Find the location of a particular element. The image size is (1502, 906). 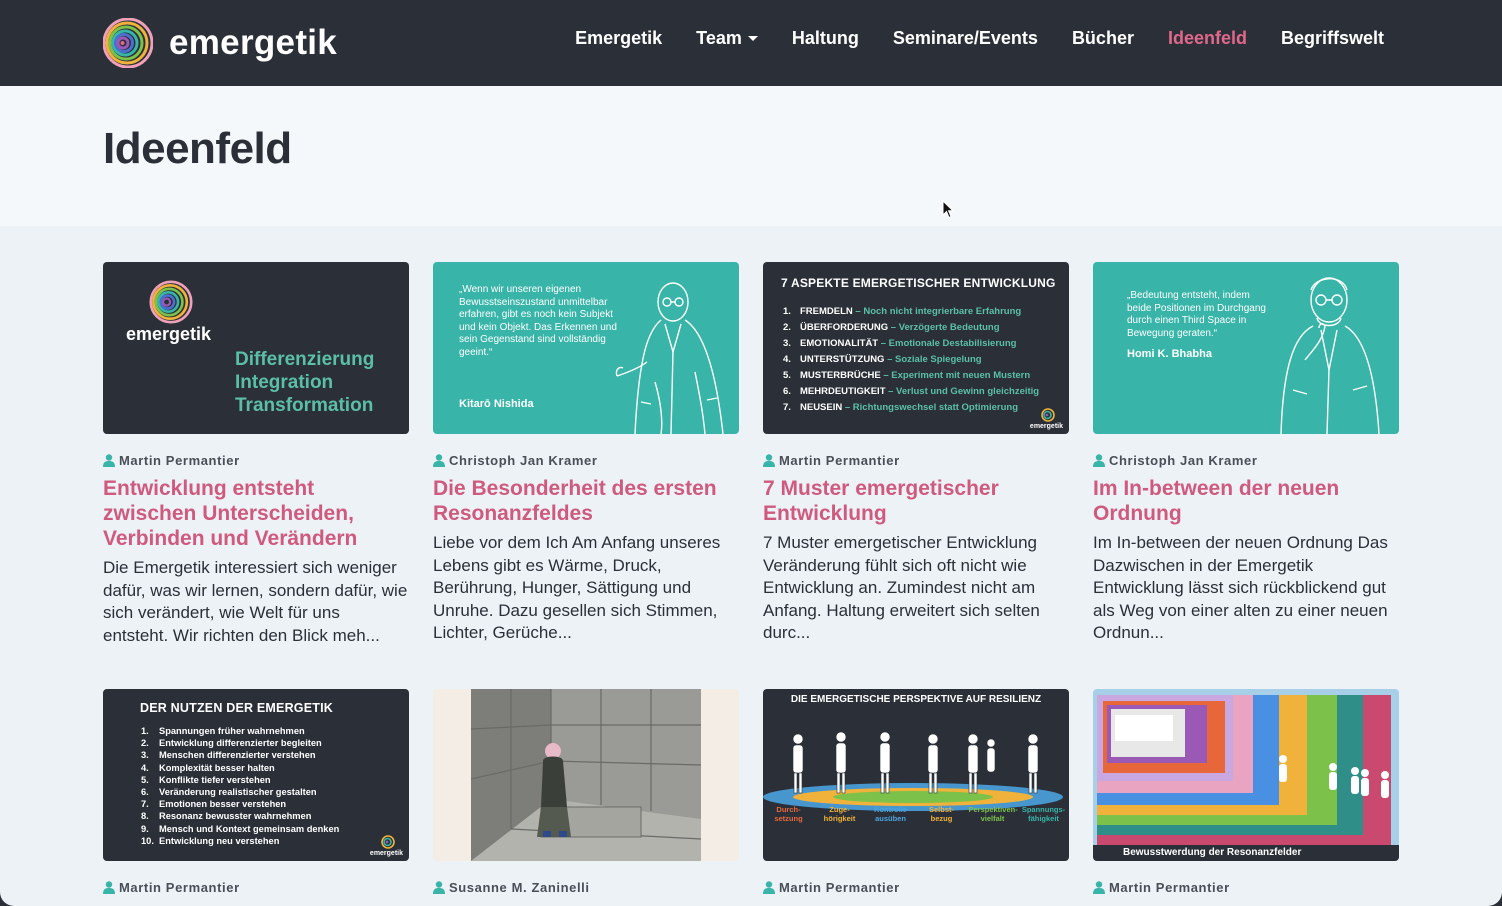

thumb-keyword: Transformation is located at coordinates (304, 405).